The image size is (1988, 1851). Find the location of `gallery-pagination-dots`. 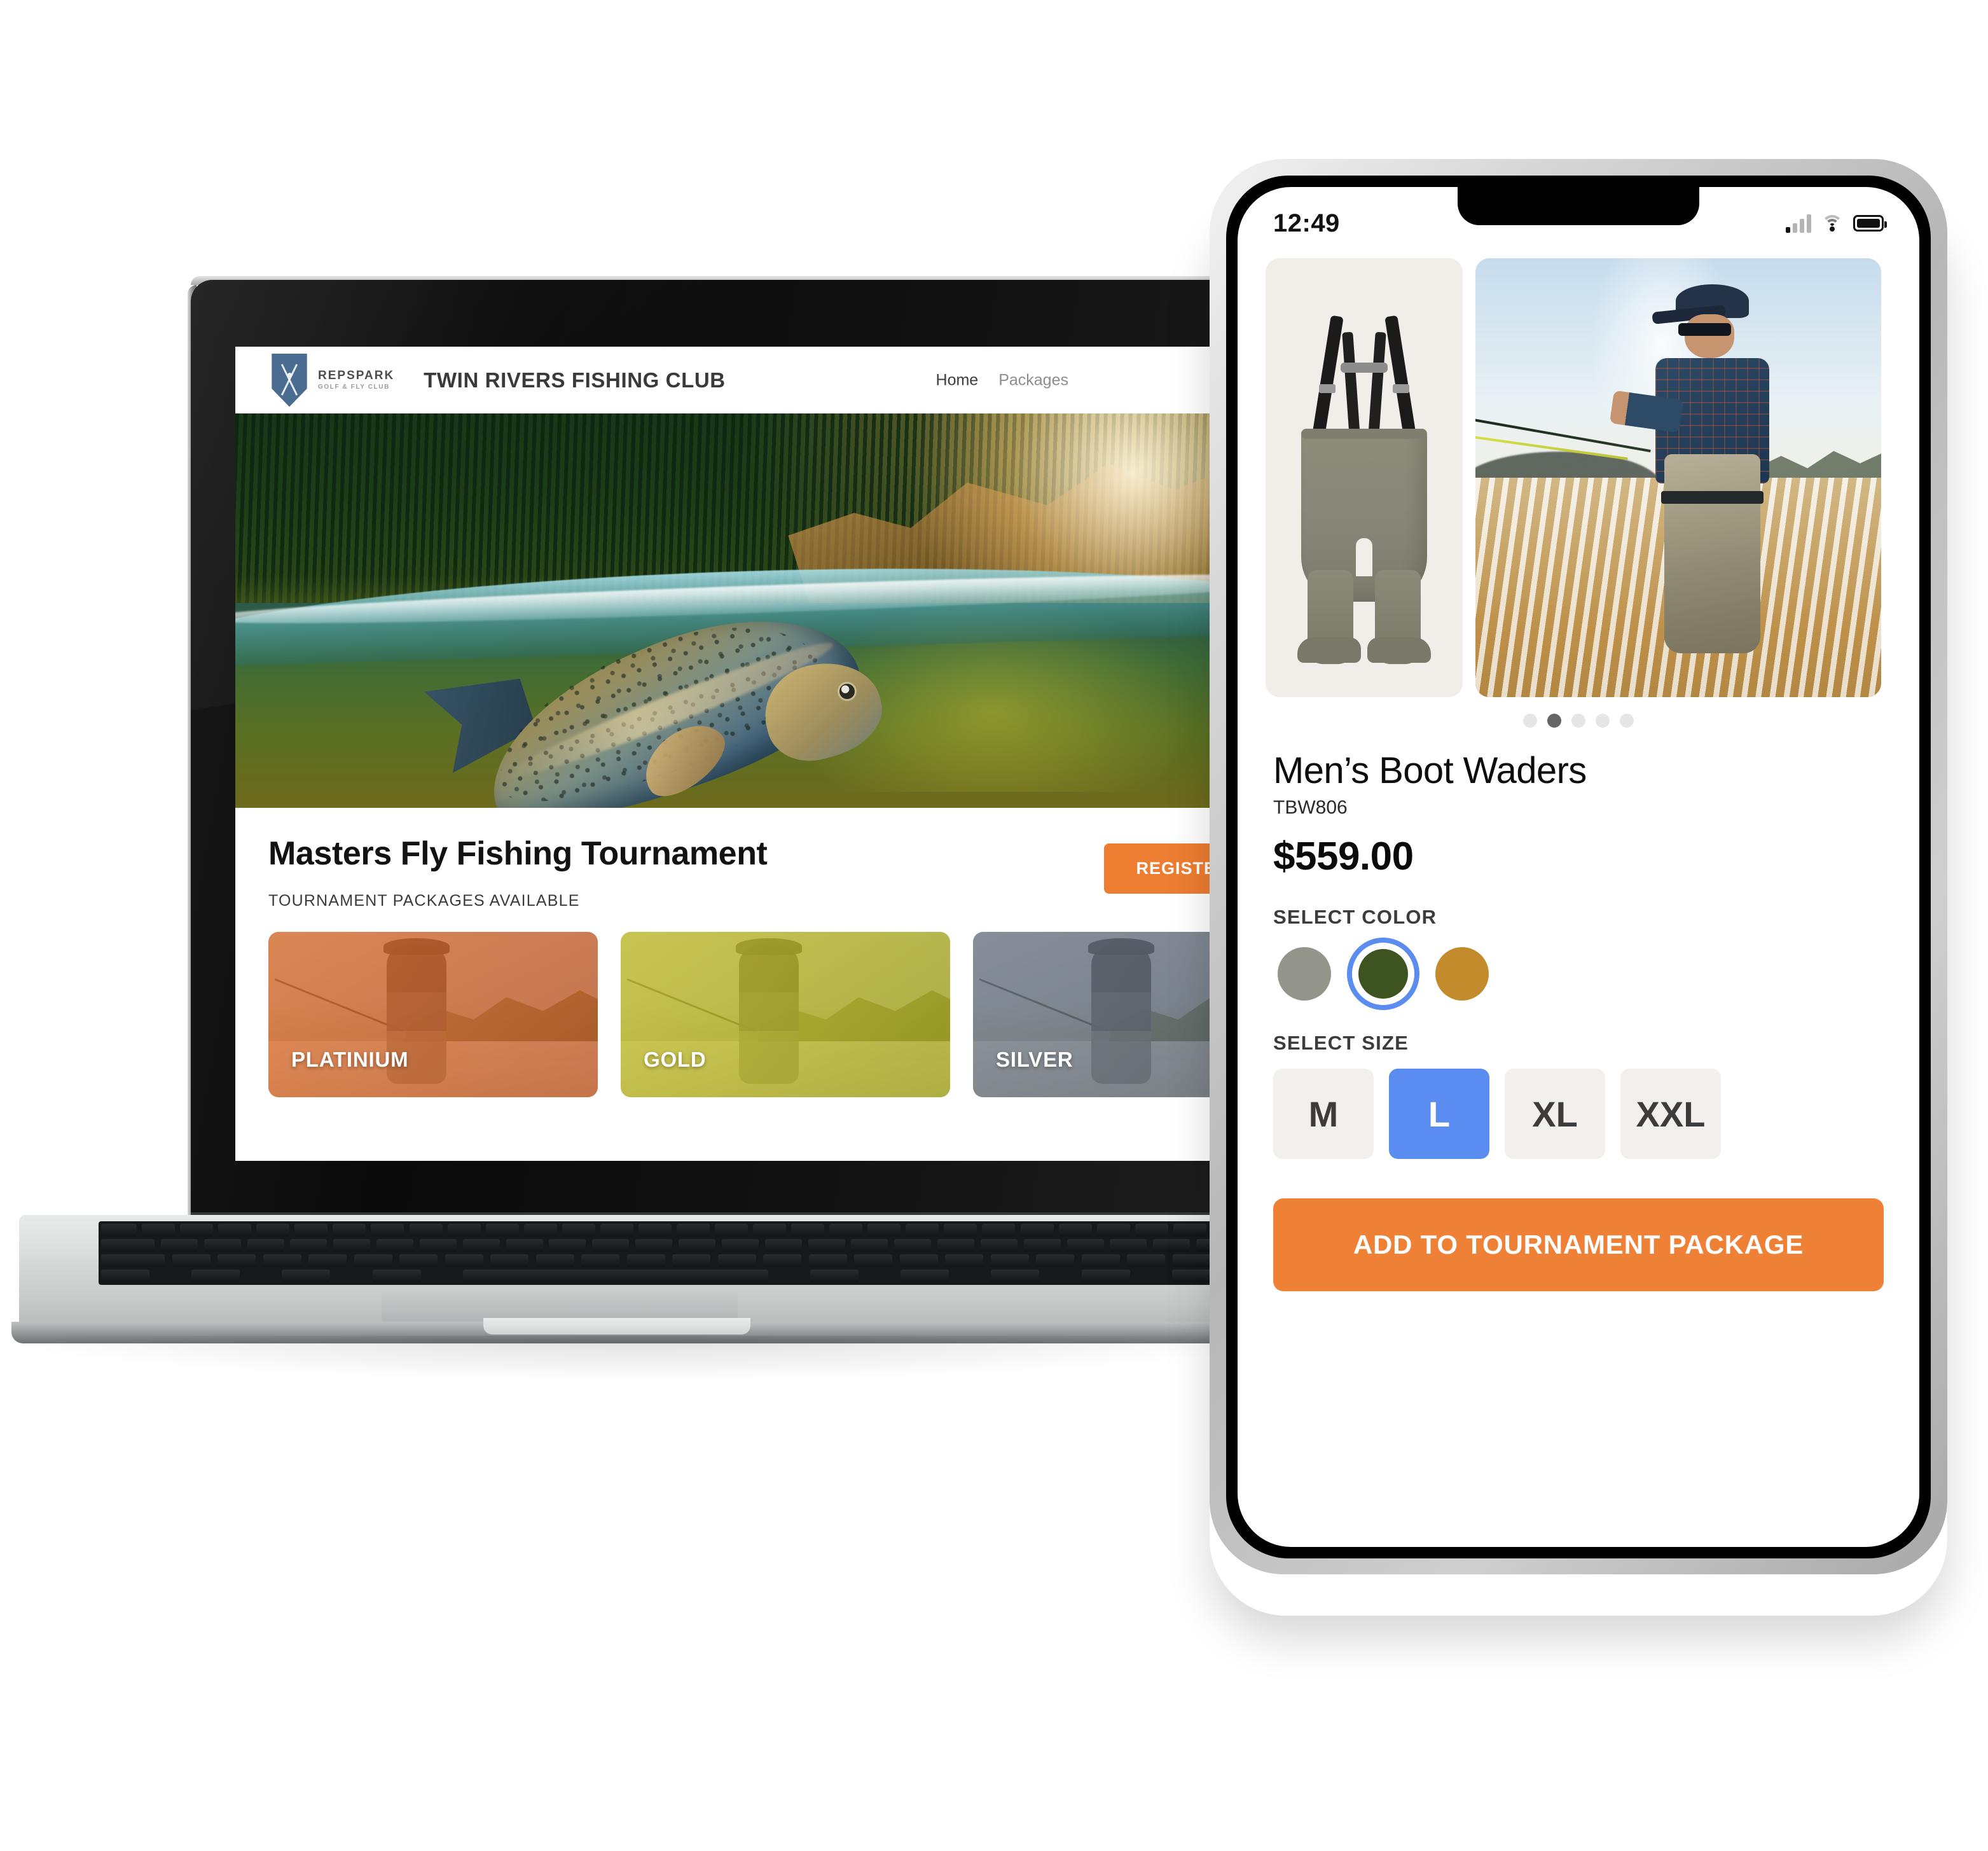

gallery-pagination-dots is located at coordinates (1578, 721).